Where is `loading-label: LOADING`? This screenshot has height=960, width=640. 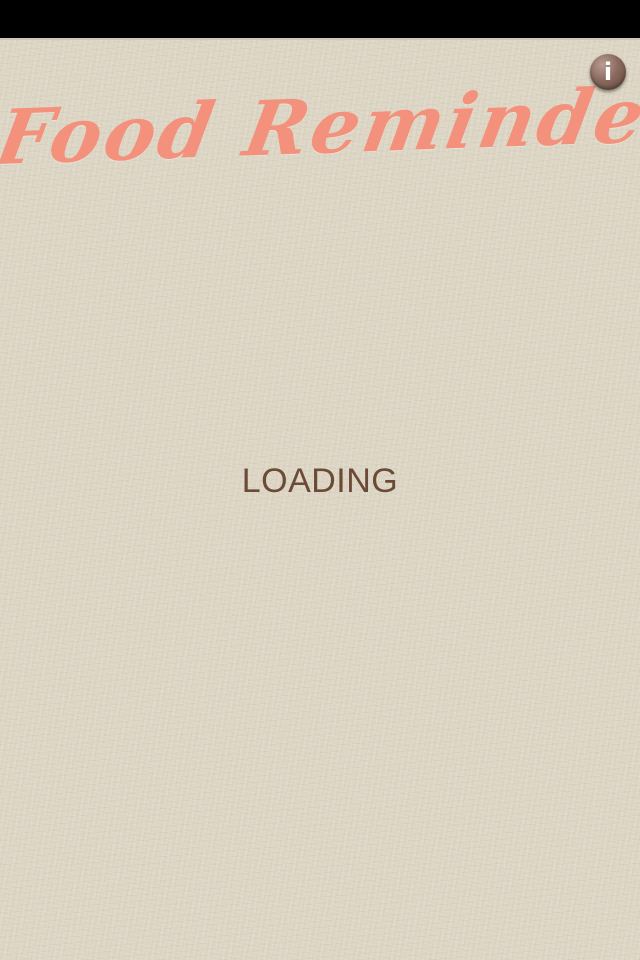
loading-label: LOADING is located at coordinates (320, 481).